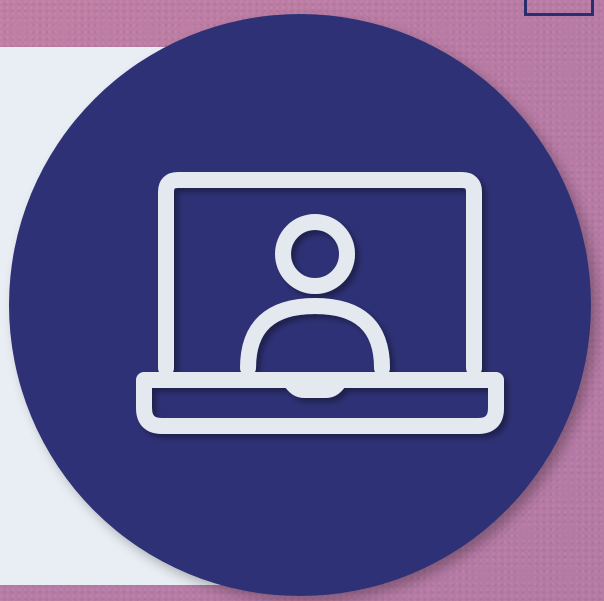 The image size is (604, 601). I want to click on user-body-icon, so click(315, 337).